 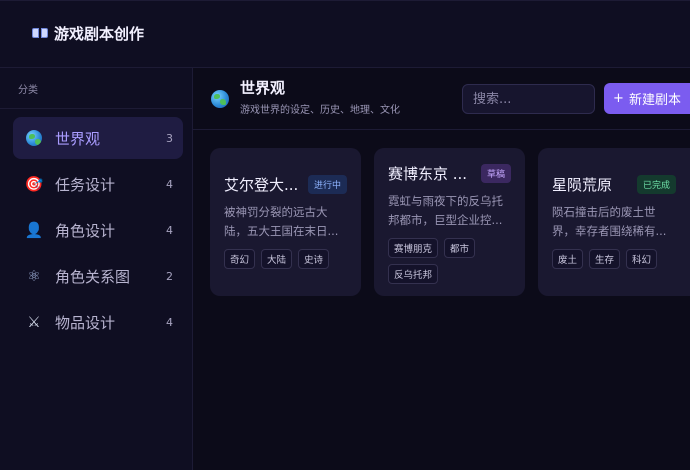 What do you see at coordinates (85, 230) in the screenshot?
I see `sidebar-item-label: 角色设计` at bounding box center [85, 230].